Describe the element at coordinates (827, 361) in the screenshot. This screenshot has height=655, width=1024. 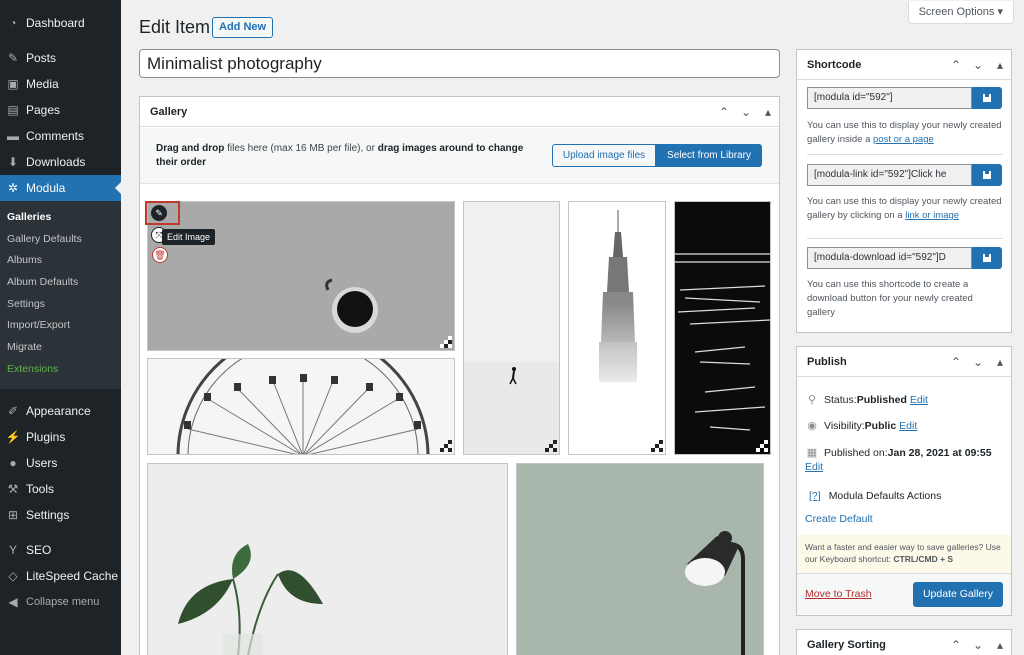
I see `publish-title: Publish` at that location.